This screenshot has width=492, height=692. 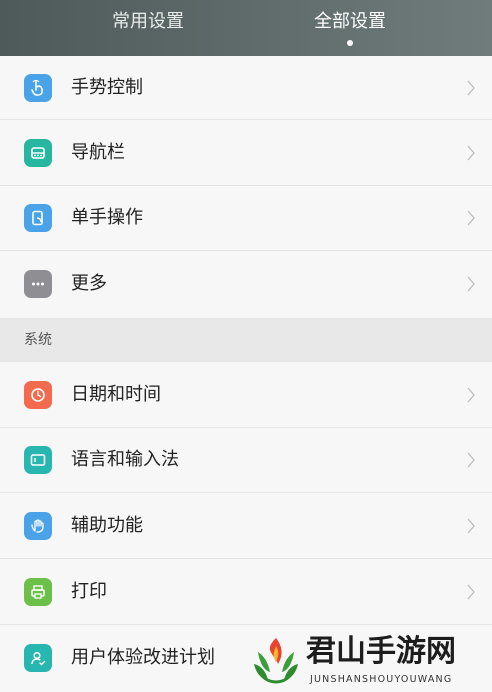 What do you see at coordinates (381, 679) in the screenshot?
I see `watermark-subtitle: JUNSHANSHOUYOUWANG` at bounding box center [381, 679].